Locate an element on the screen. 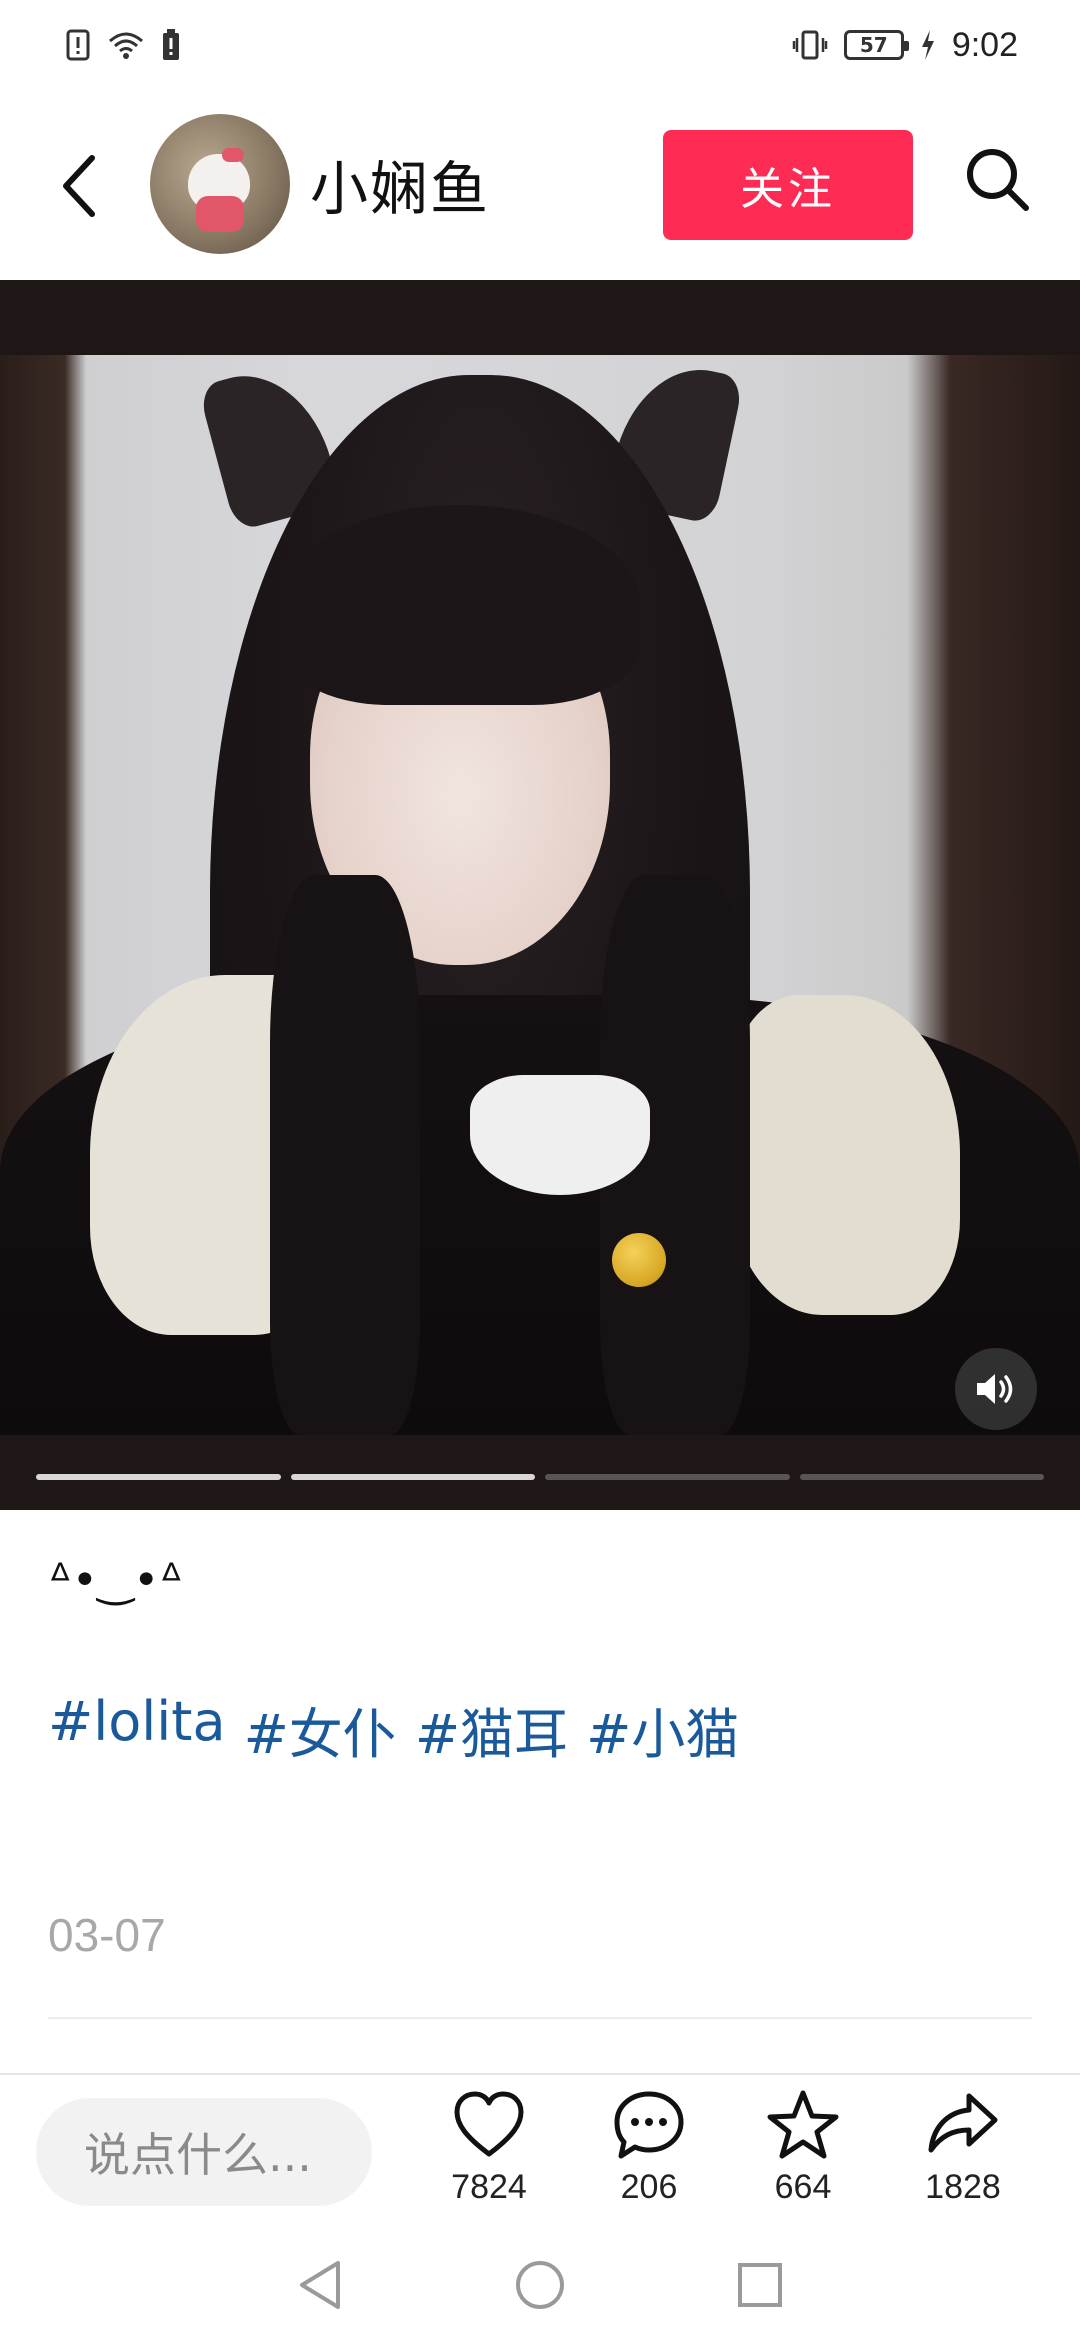  battery-level: 57 is located at coordinates (873, 45).